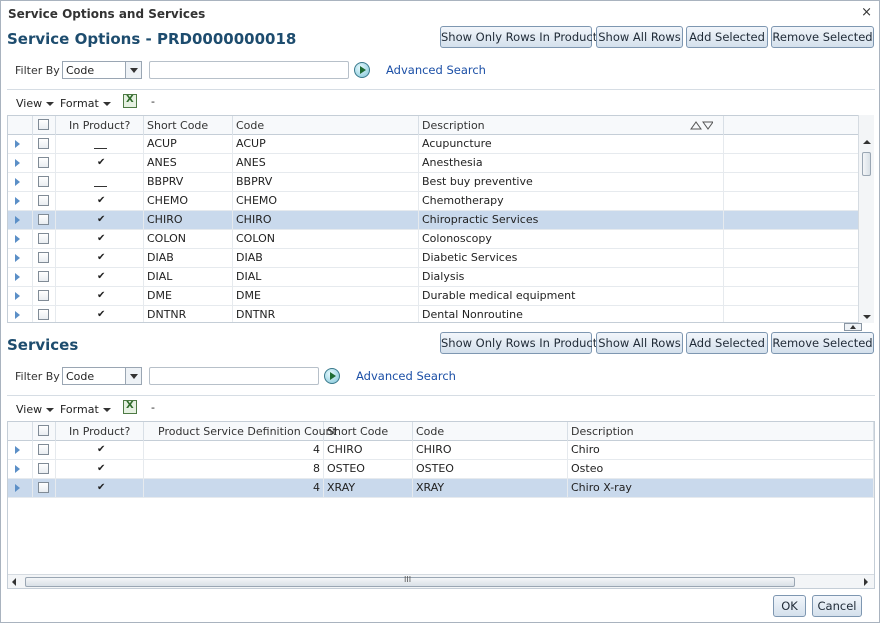  I want to click on sort-icon, so click(701, 125).